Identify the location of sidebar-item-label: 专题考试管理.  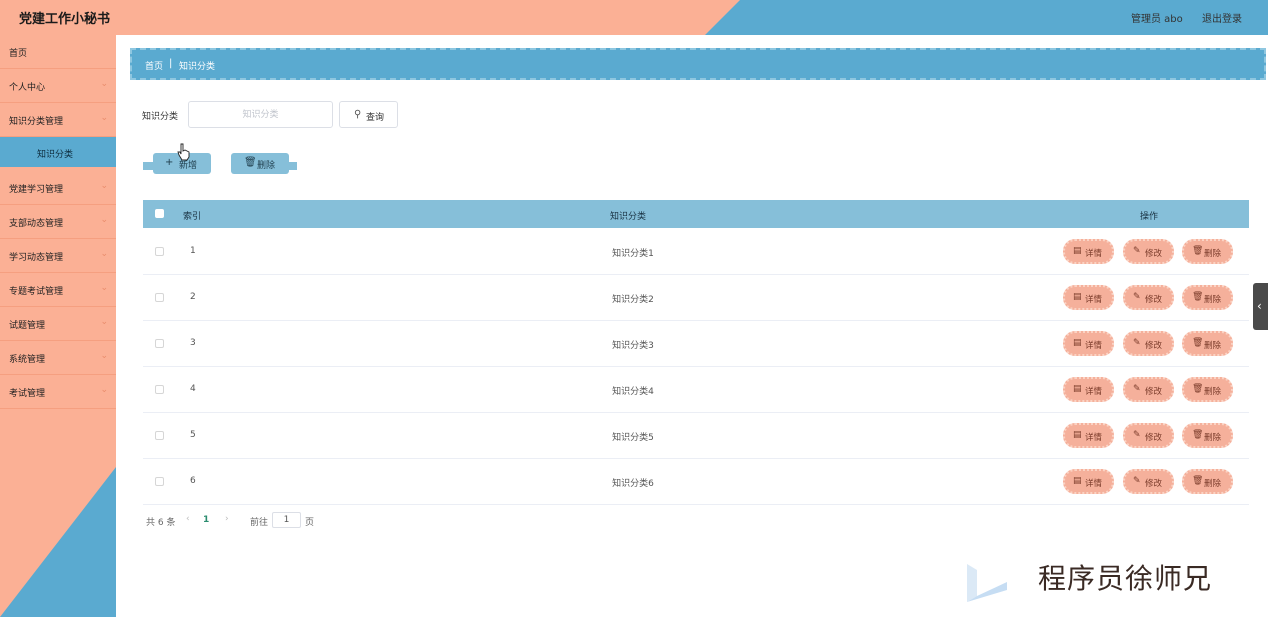
(36, 292).